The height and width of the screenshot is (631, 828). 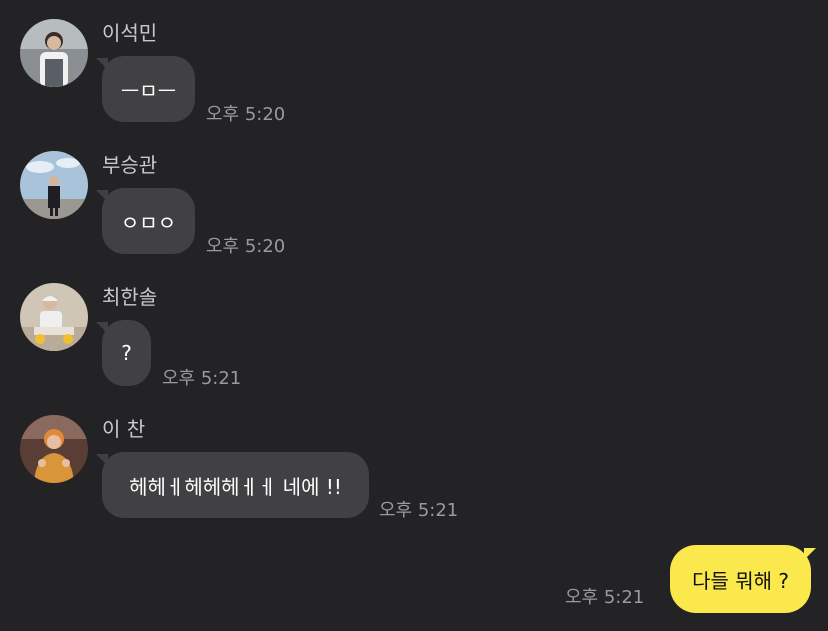 What do you see at coordinates (123, 353) in the screenshot?
I see `message-bubble: ?` at bounding box center [123, 353].